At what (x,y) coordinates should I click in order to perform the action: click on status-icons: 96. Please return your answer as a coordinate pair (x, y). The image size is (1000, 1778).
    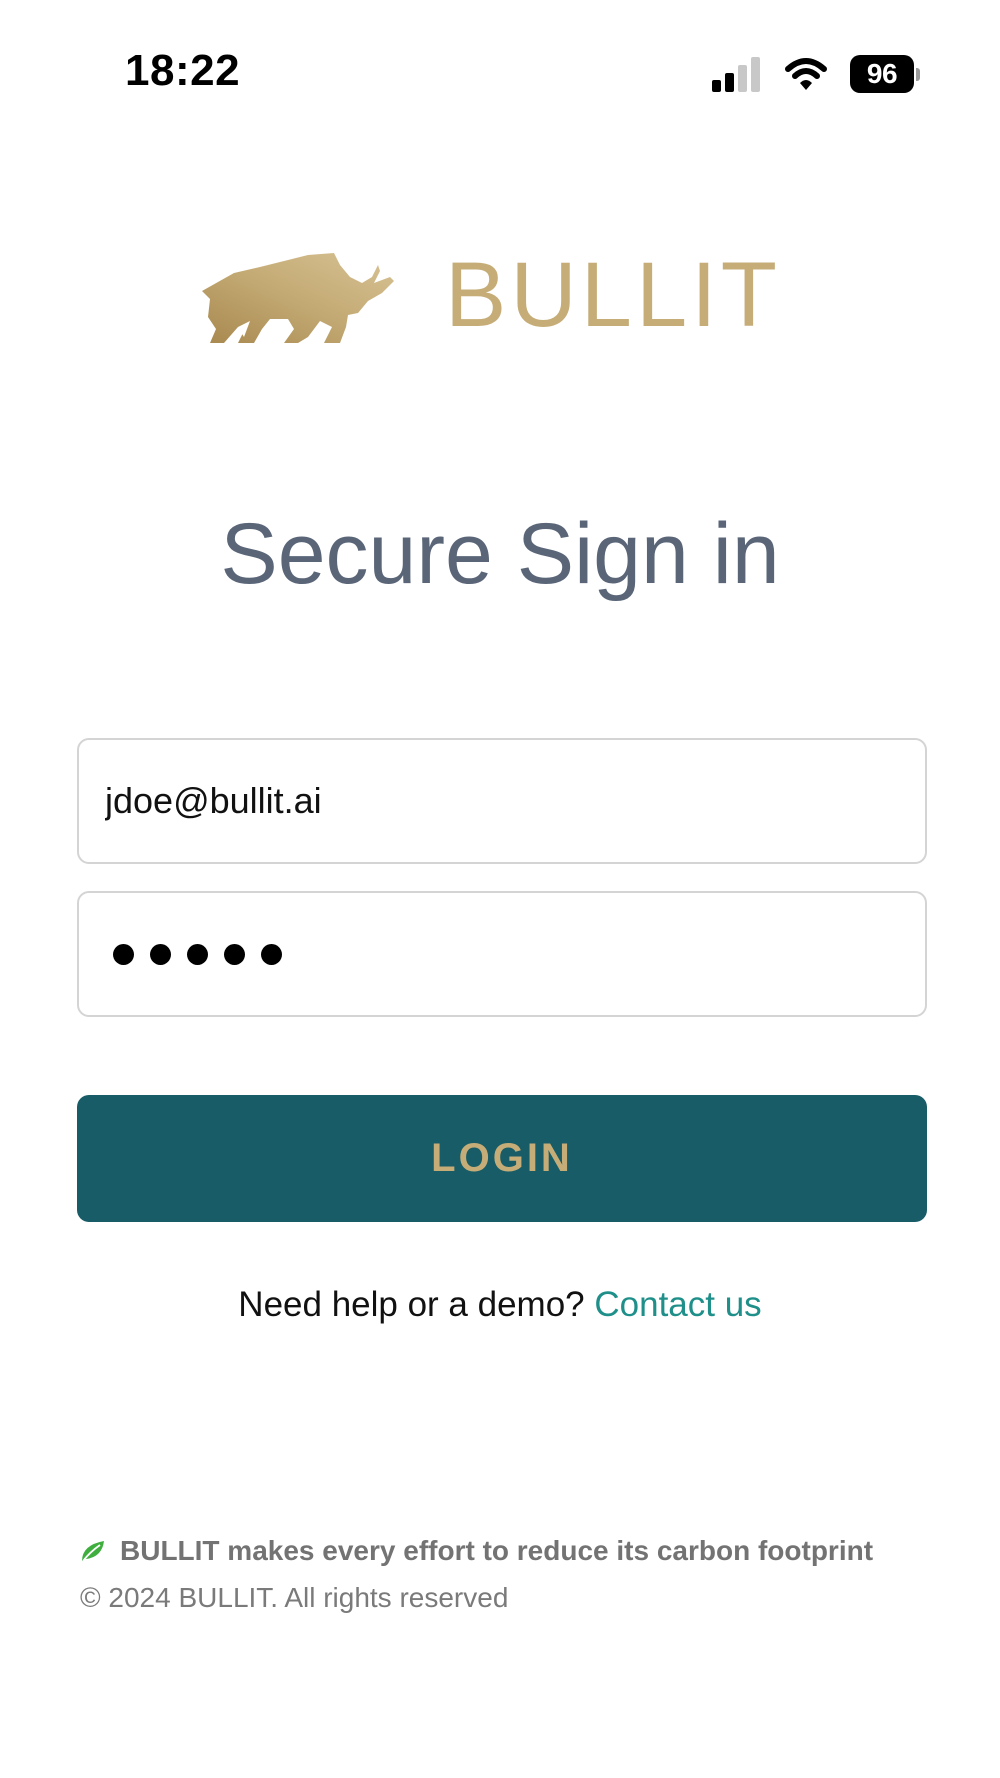
    Looking at the image, I should click on (816, 74).